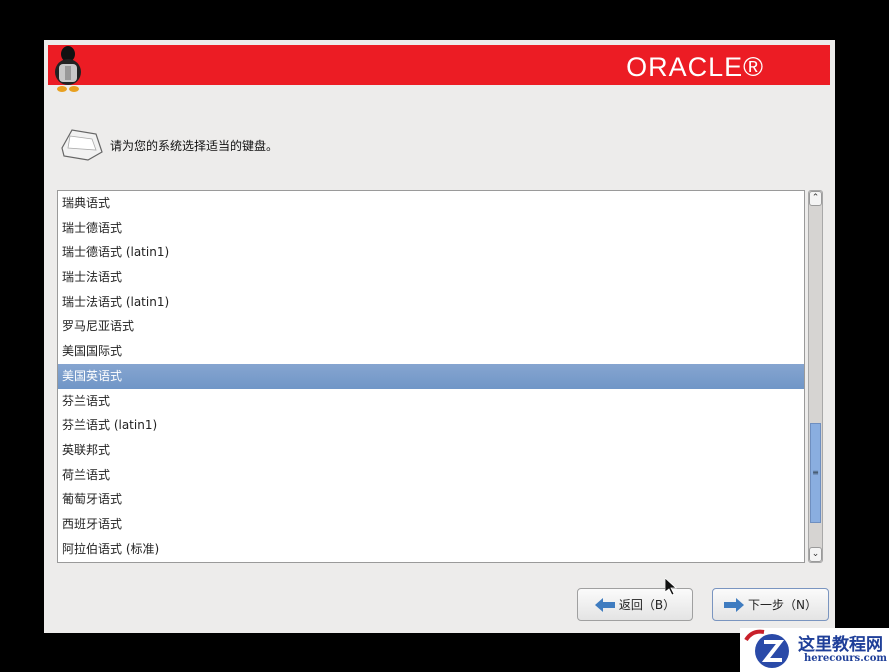 The width and height of the screenshot is (889, 672). What do you see at coordinates (815, 554) in the screenshot?
I see `scroll-down-button: ⌄` at bounding box center [815, 554].